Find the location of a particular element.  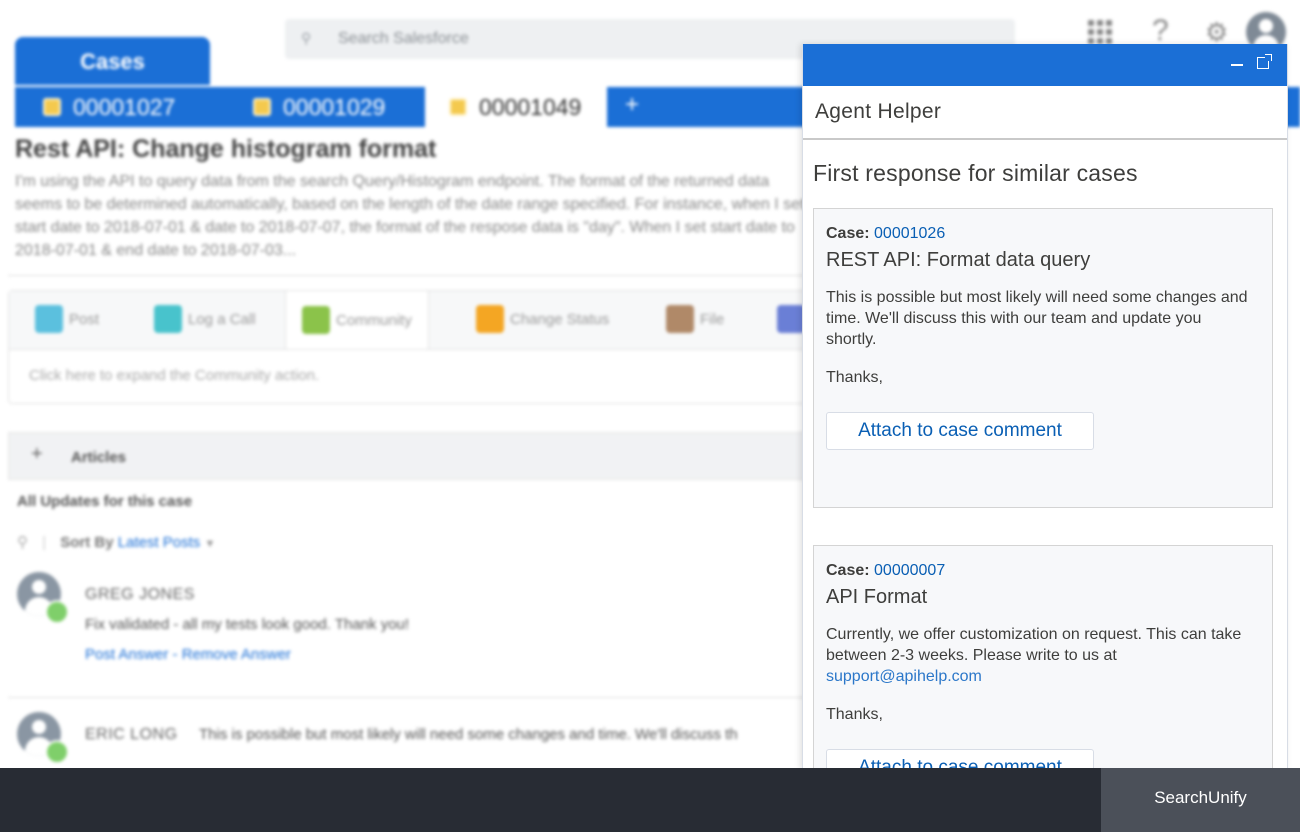

articles-label: Articles is located at coordinates (99, 457).